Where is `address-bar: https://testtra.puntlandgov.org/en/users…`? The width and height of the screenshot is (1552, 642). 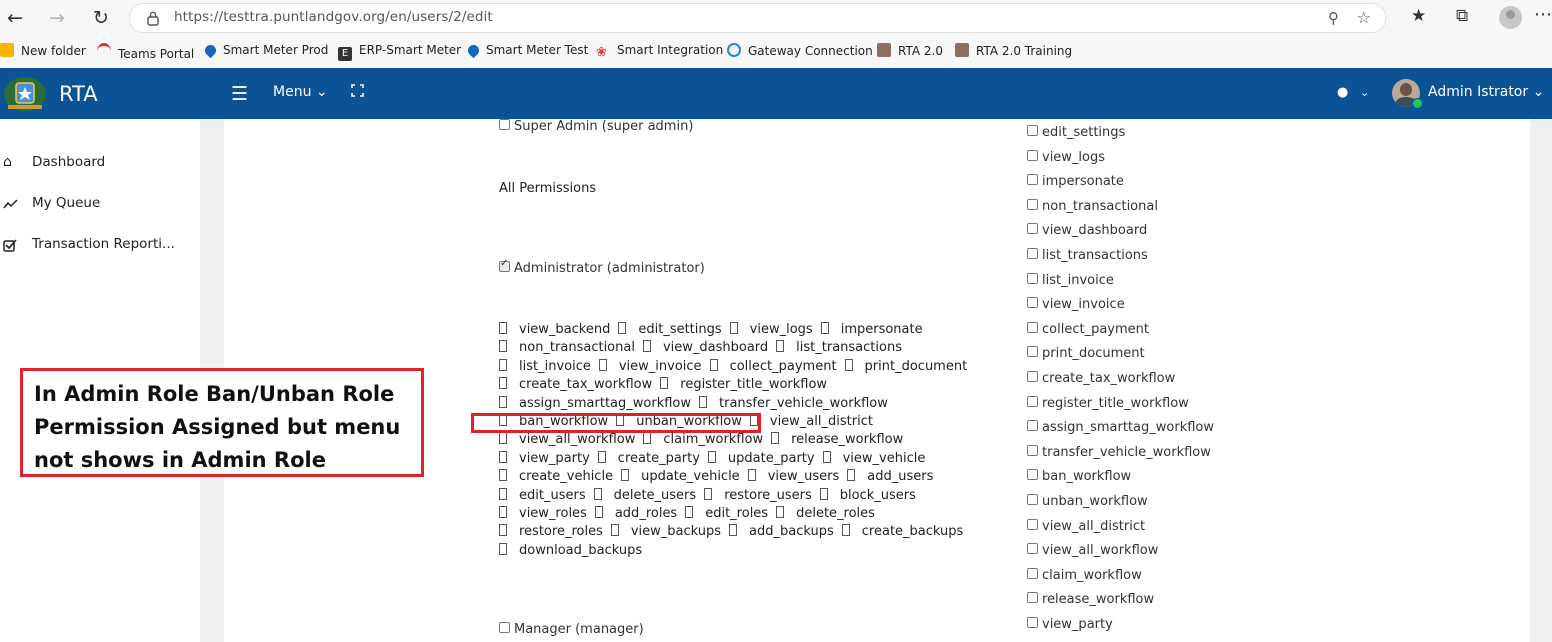
address-bar: https://testtra.puntlandgov.org/en/users… is located at coordinates (757, 18).